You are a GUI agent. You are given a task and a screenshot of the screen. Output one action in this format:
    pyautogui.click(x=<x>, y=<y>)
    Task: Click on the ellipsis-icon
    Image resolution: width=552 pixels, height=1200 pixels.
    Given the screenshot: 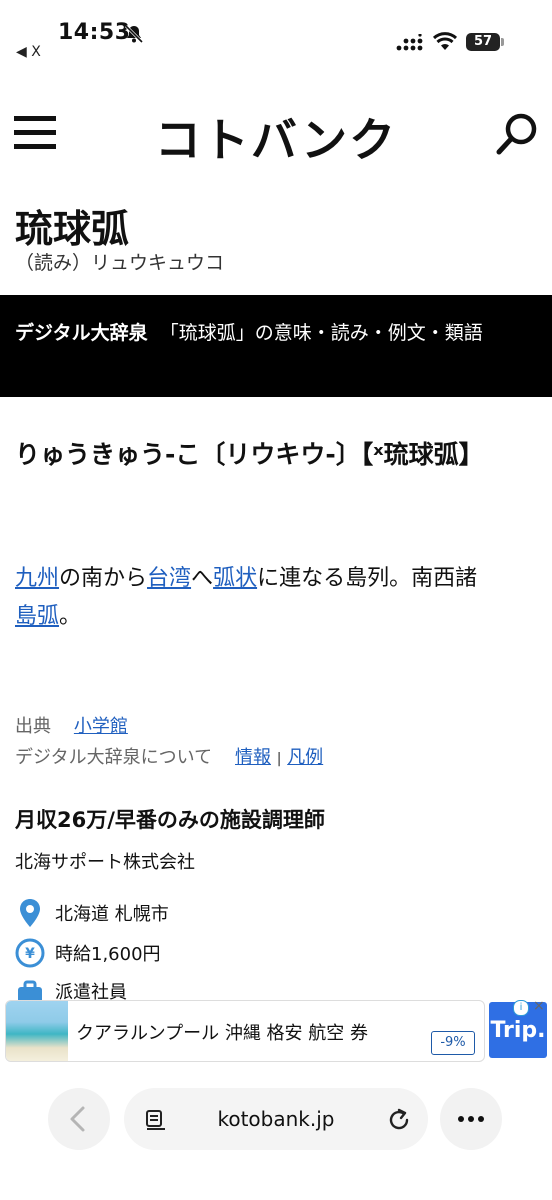 What is the action you would take?
    pyautogui.click(x=471, y=1119)
    